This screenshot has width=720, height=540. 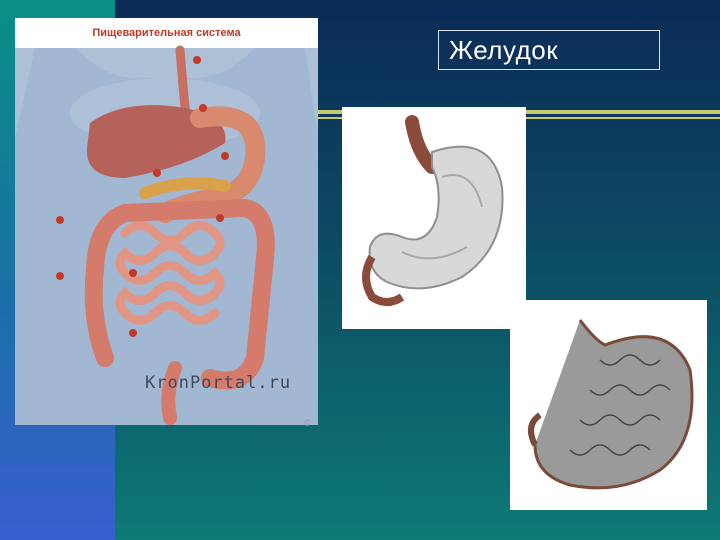 I want to click on stomach-internal-illustration, so click(x=608, y=405).